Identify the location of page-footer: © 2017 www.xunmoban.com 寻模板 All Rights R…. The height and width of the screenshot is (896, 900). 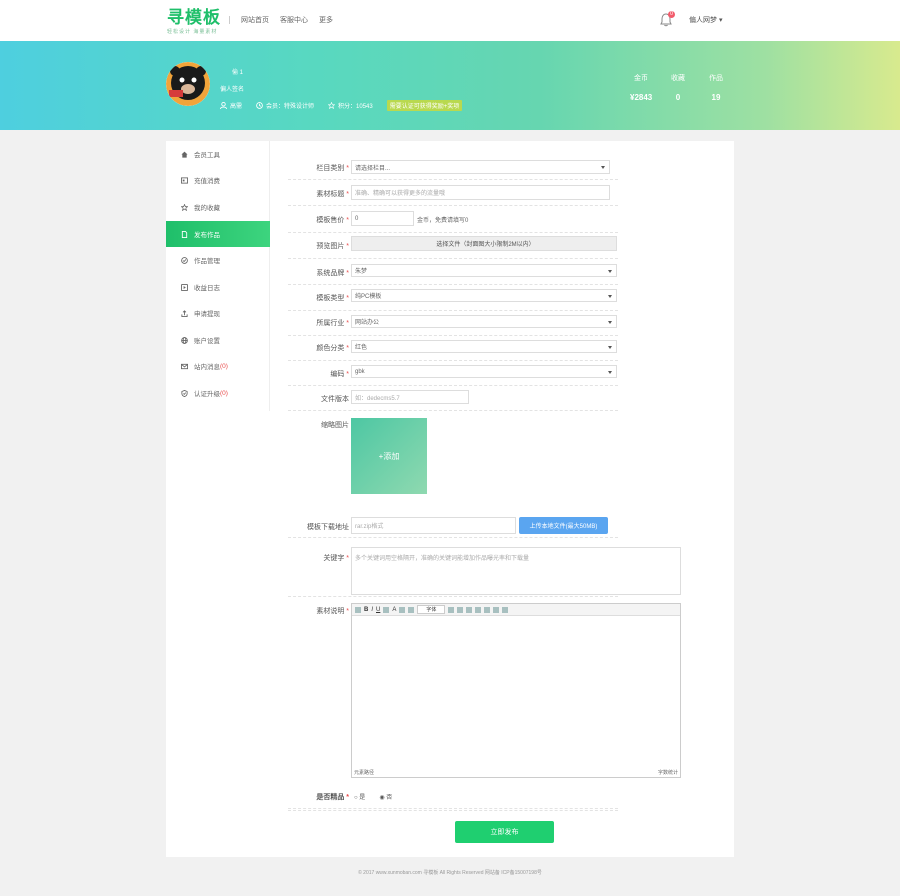
(450, 873).